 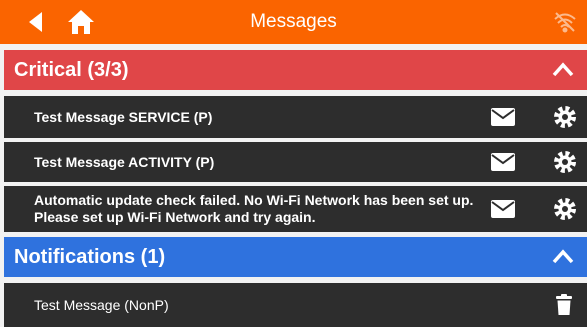 What do you see at coordinates (295, 162) in the screenshot?
I see `message-row: Test Message ACTIVITY (P)` at bounding box center [295, 162].